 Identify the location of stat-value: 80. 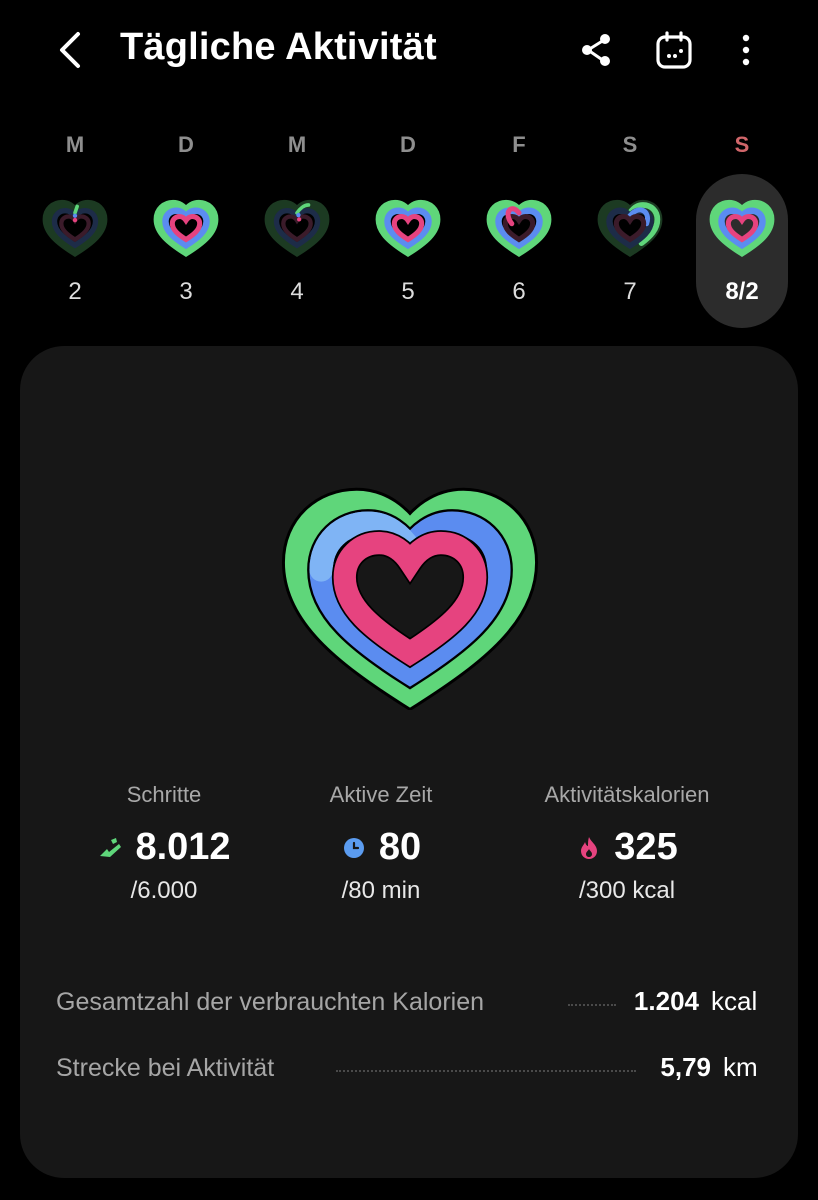
(400, 847).